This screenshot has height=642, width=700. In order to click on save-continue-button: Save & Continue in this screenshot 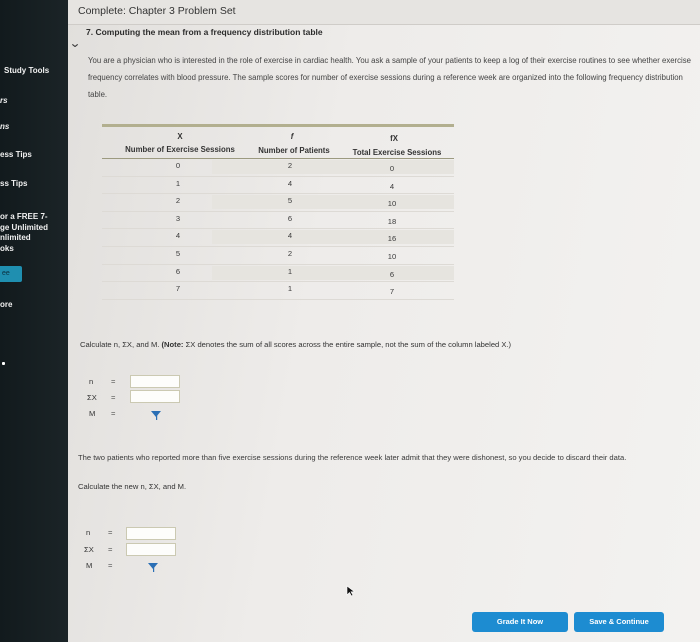, I will do `click(619, 622)`.